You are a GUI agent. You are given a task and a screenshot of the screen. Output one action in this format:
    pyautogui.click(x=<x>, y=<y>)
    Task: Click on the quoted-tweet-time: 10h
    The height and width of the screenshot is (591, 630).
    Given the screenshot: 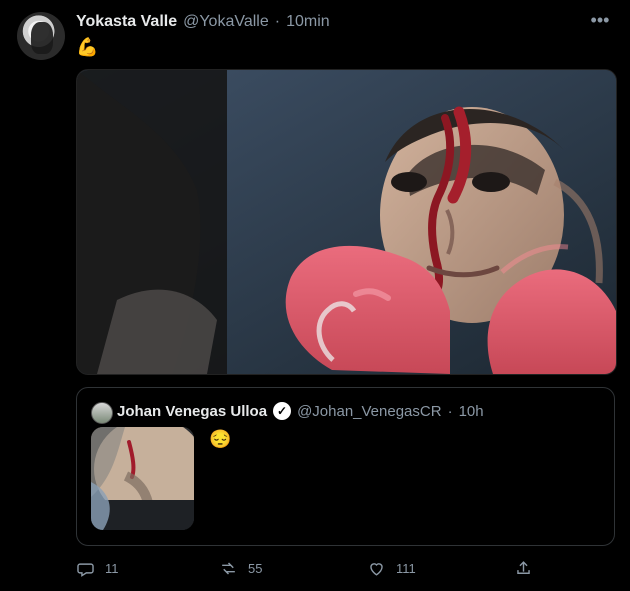 What is the action you would take?
    pyautogui.click(x=471, y=411)
    